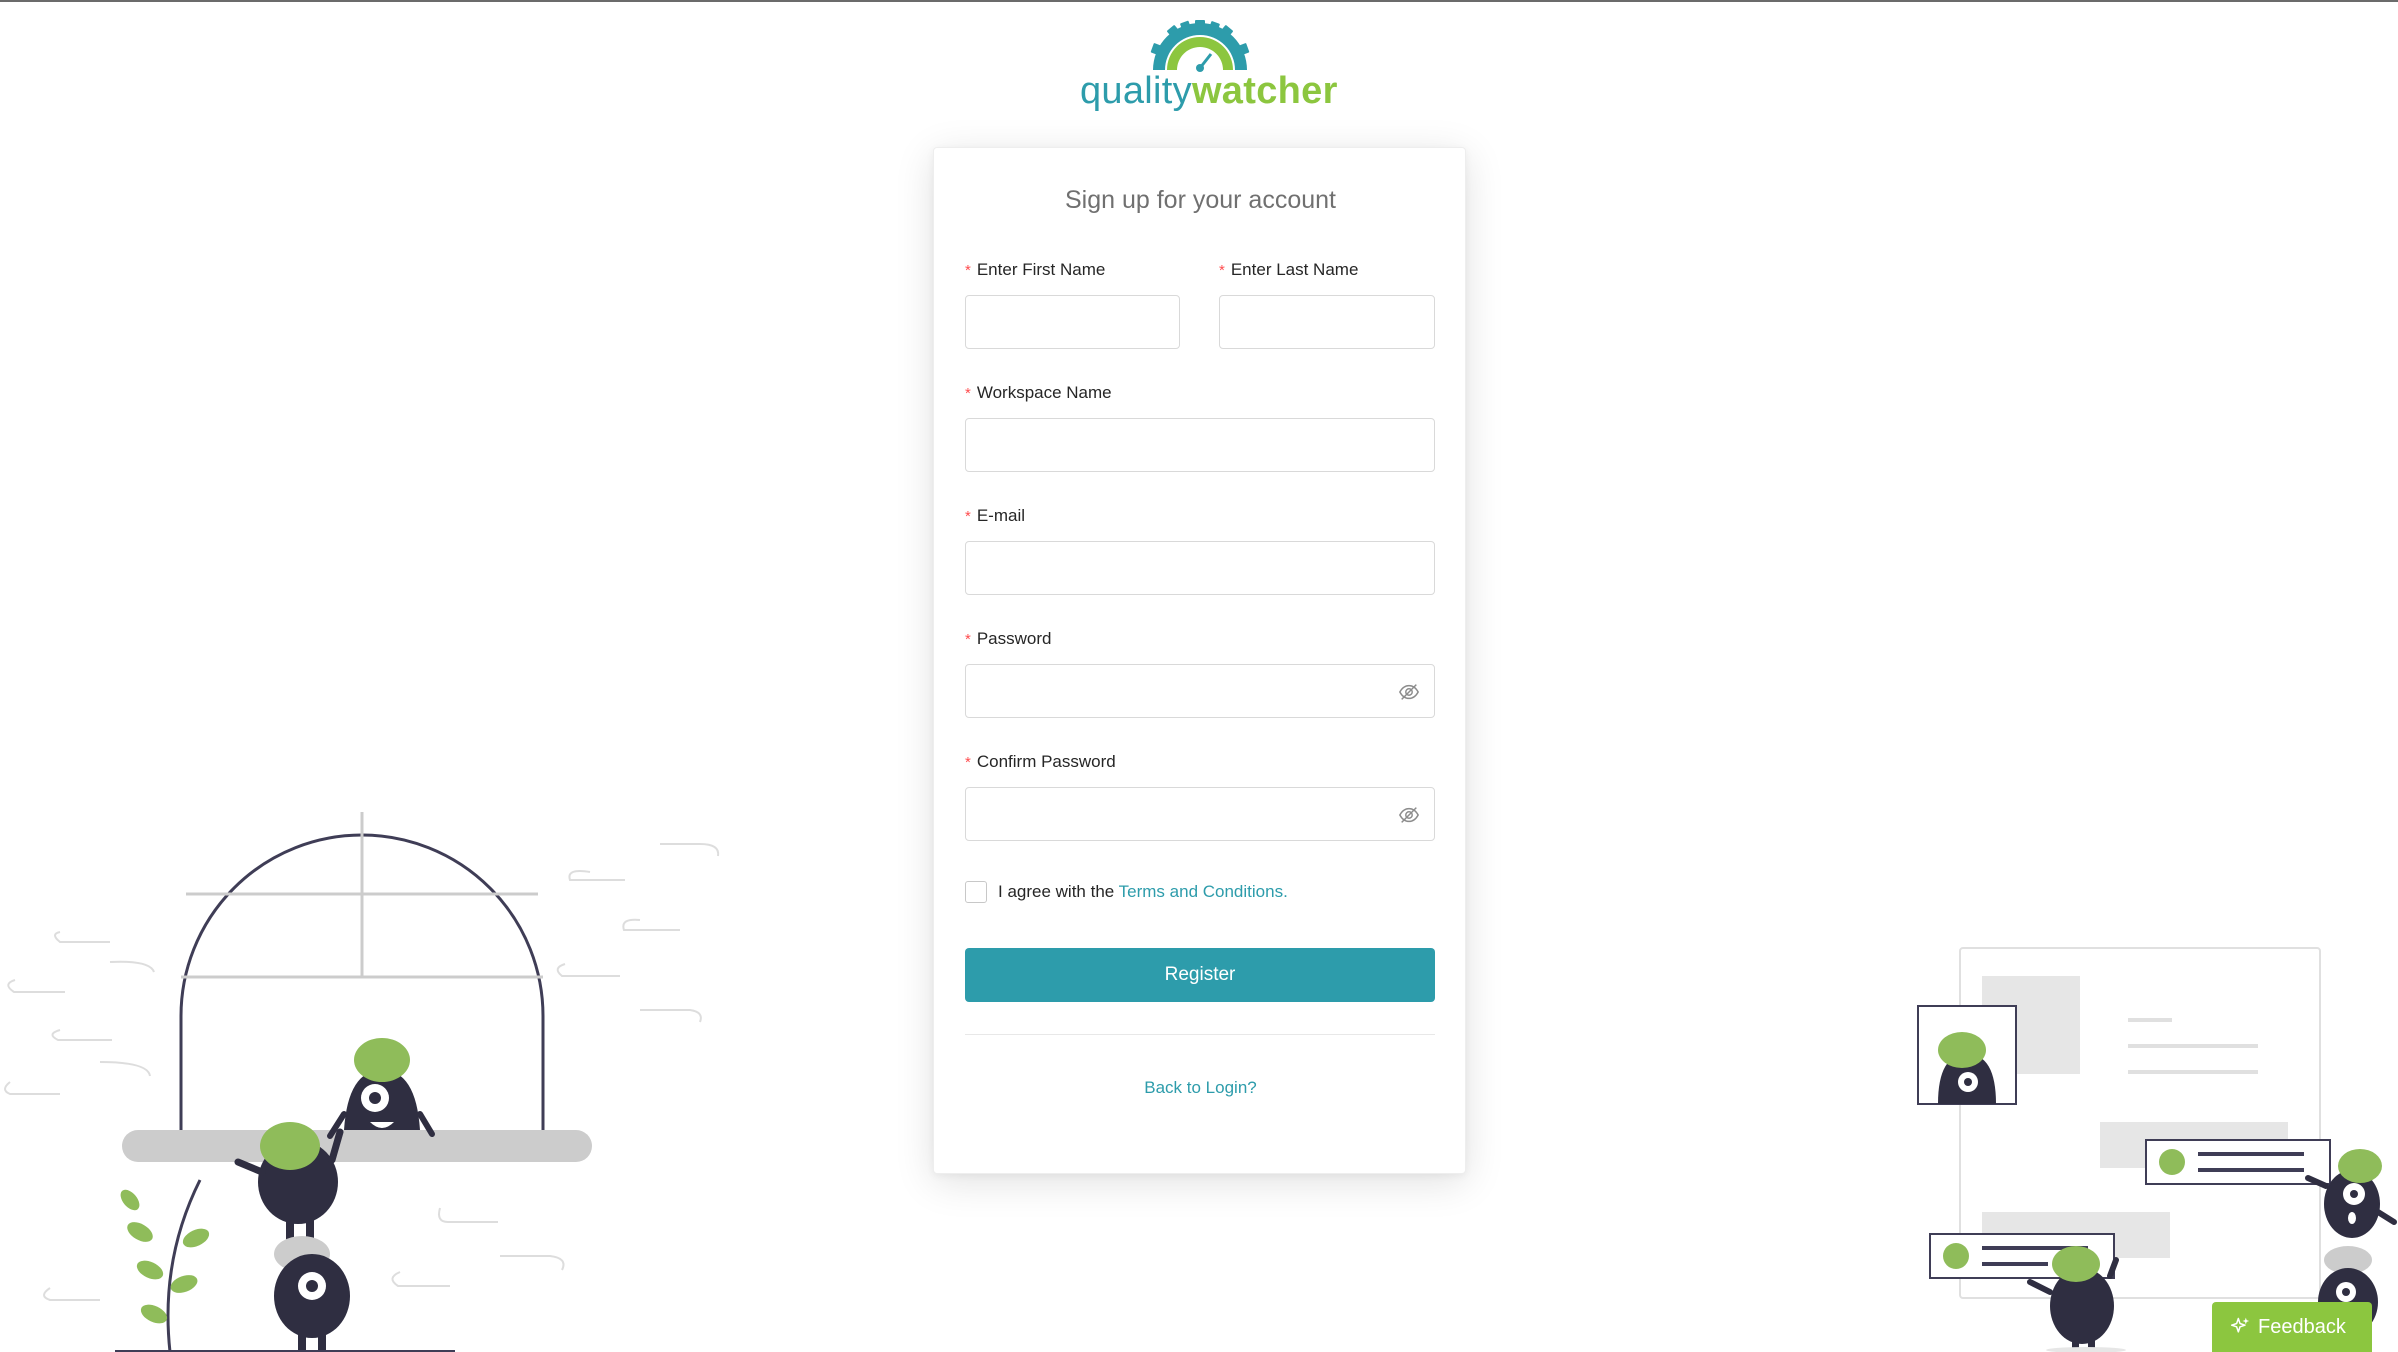  What do you see at coordinates (1046, 761) in the screenshot?
I see `confirm-password-label-text: Confirm Password` at bounding box center [1046, 761].